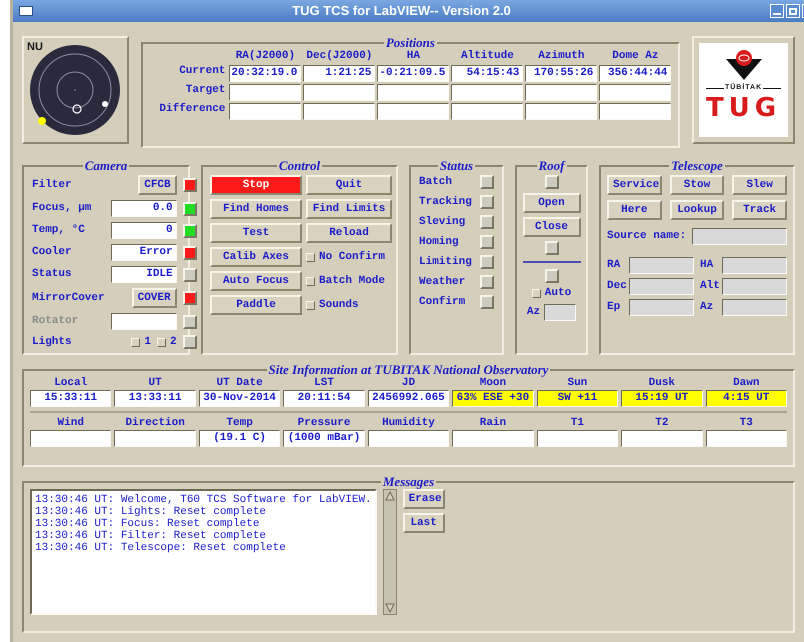  Describe the element at coordinates (256, 257) in the screenshot. I see `button: Calib Axes` at that location.